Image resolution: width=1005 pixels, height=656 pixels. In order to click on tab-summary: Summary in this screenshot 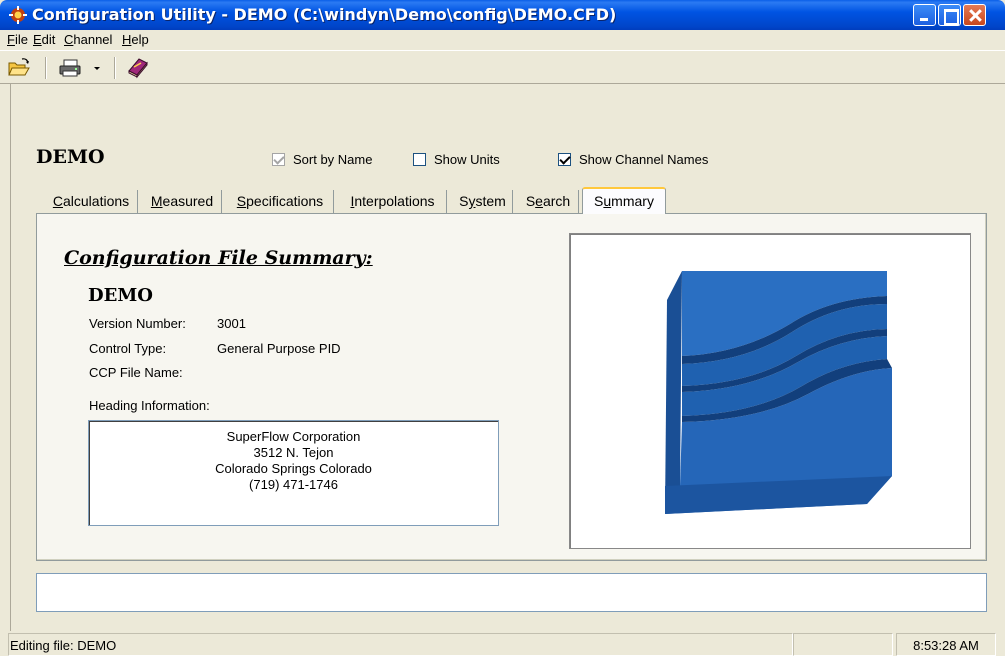, I will do `click(624, 200)`.